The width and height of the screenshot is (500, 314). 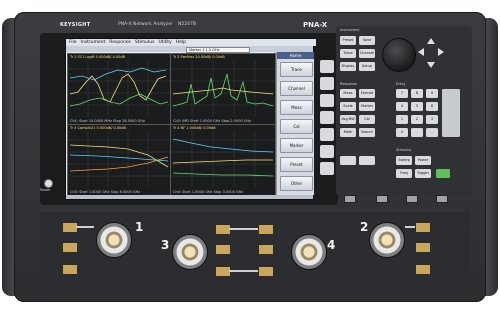 What do you see at coordinates (187, 24) in the screenshot?
I see `model-number: N5247B` at bounding box center [187, 24].